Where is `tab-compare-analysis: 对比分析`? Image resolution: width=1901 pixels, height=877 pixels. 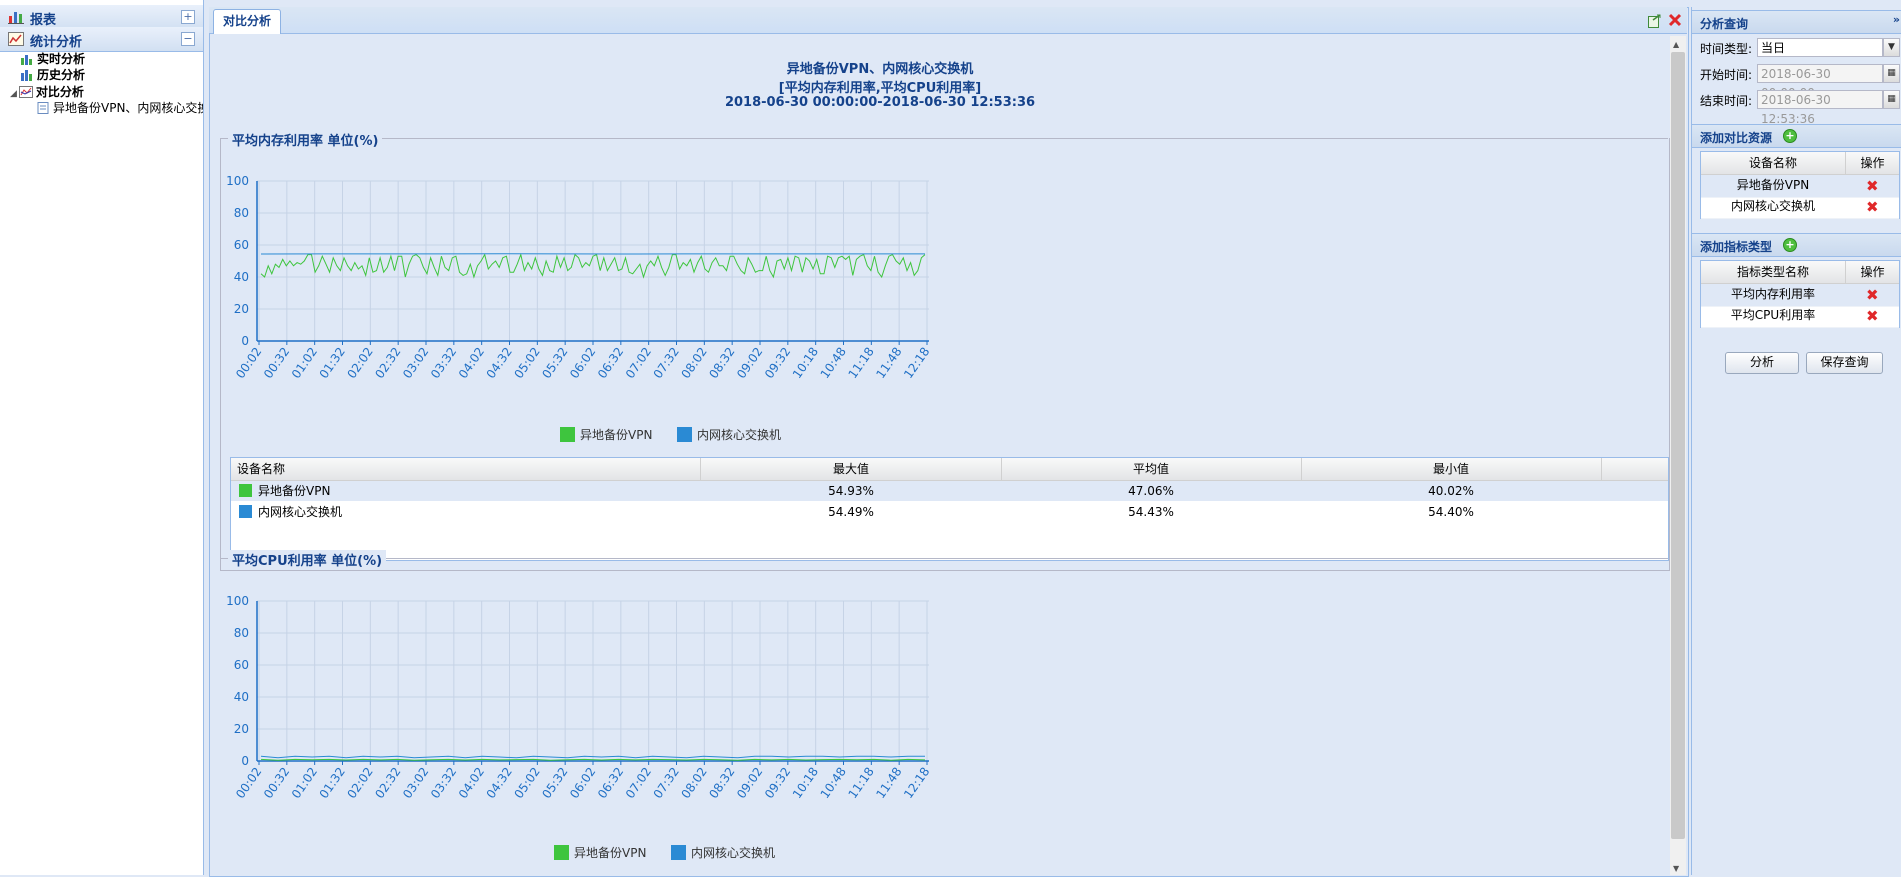
tab-compare-analysis: 对比分析 is located at coordinates (247, 21).